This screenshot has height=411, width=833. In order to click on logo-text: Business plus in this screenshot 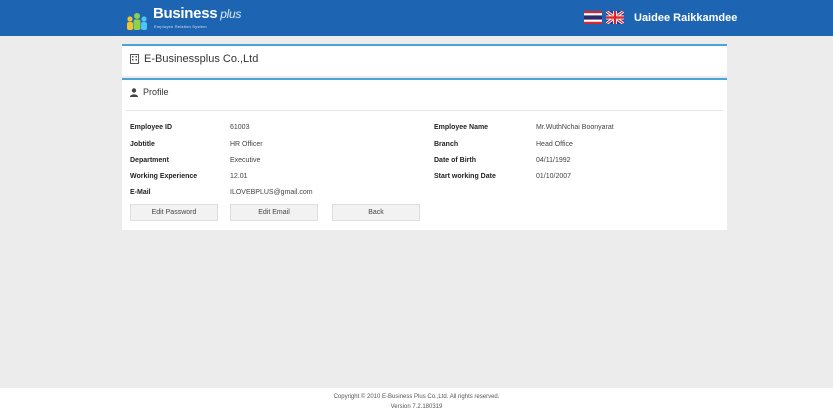, I will do `click(197, 13)`.